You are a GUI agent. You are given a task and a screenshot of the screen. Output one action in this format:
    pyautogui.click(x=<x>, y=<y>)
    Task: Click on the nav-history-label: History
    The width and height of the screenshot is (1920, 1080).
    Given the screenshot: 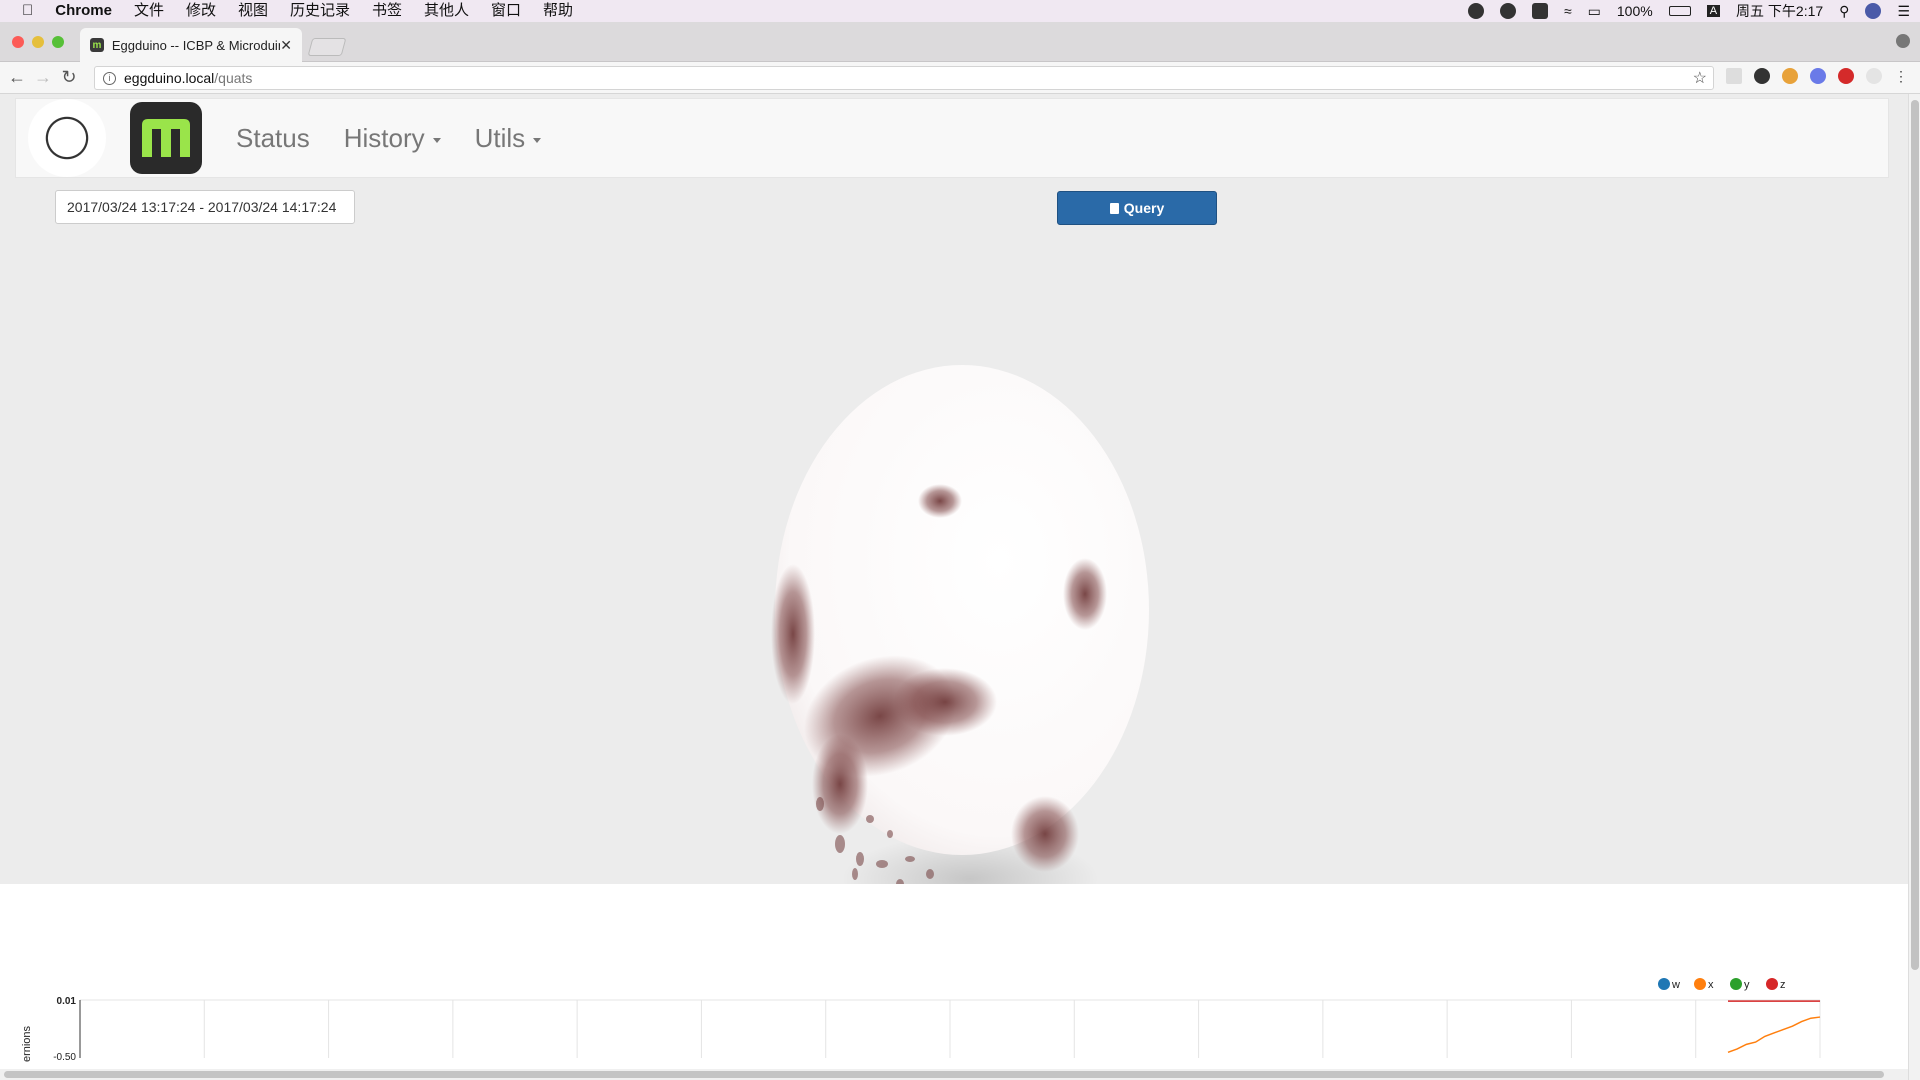 What is the action you would take?
    pyautogui.click(x=384, y=137)
    